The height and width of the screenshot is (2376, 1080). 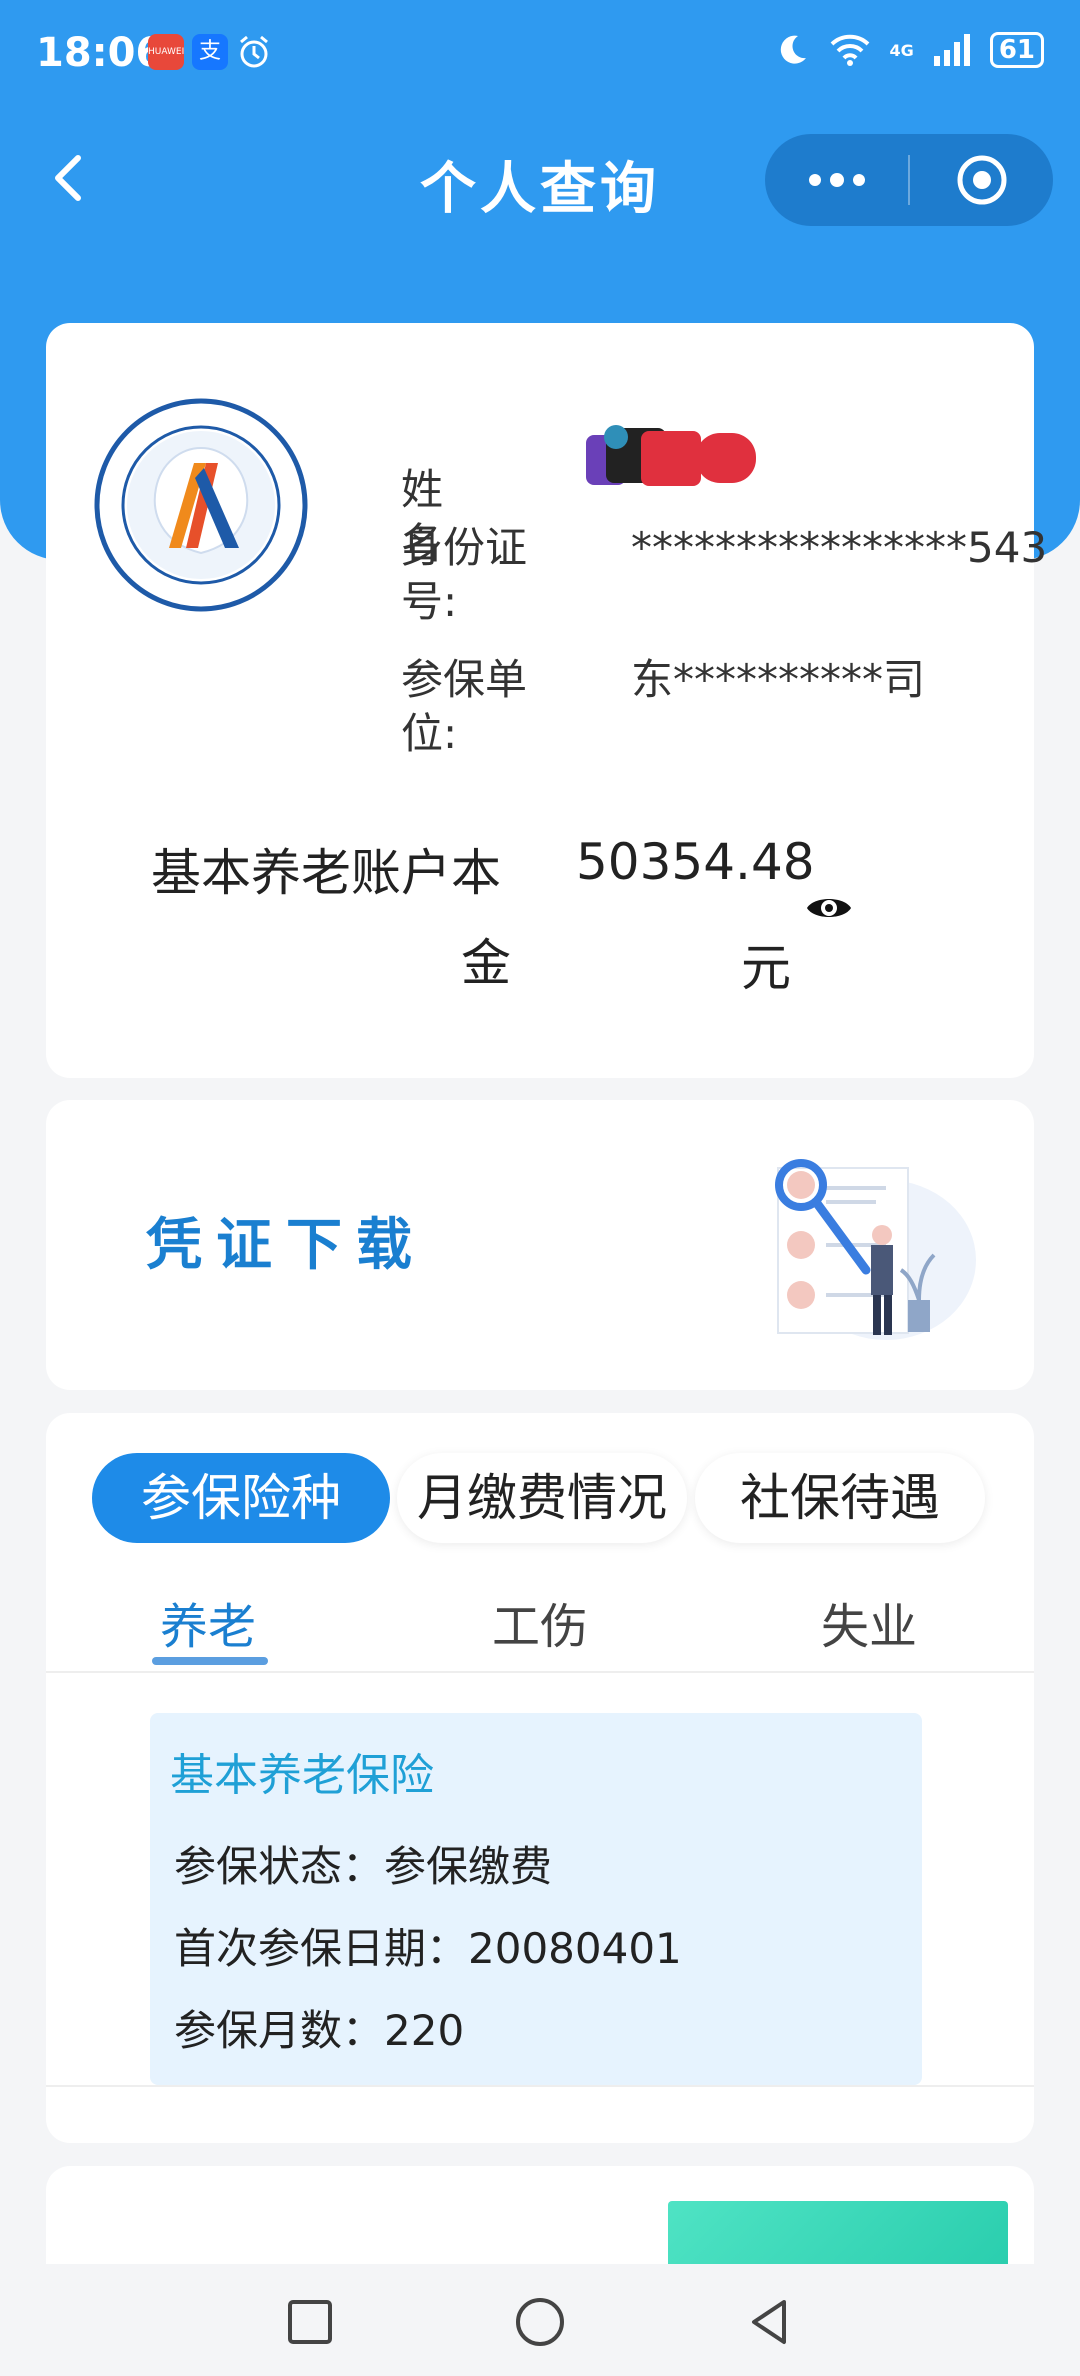 What do you see at coordinates (695, 862) in the screenshot?
I see `balance-value: 50354.48` at bounding box center [695, 862].